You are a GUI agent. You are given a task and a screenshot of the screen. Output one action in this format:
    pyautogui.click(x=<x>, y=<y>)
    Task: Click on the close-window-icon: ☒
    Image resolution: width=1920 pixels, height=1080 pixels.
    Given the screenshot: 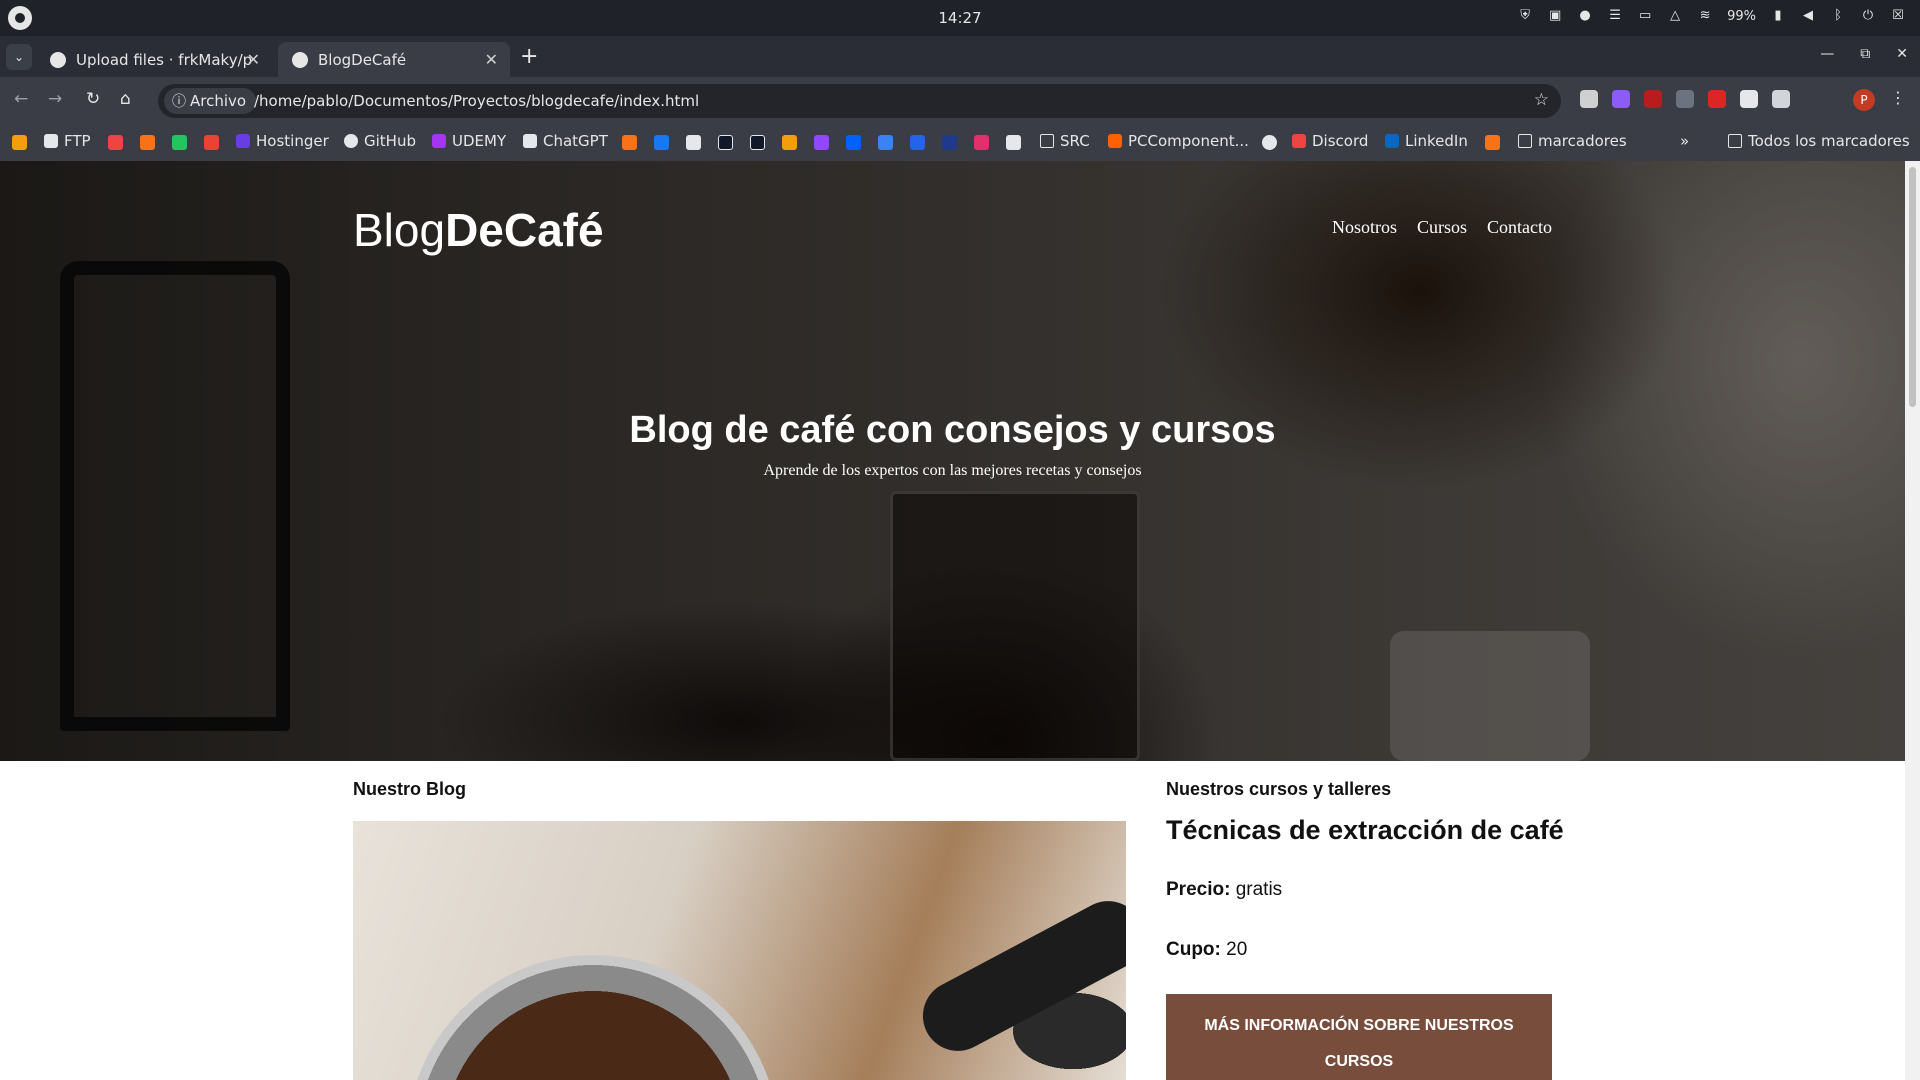 What is the action you would take?
    pyautogui.click(x=1898, y=16)
    